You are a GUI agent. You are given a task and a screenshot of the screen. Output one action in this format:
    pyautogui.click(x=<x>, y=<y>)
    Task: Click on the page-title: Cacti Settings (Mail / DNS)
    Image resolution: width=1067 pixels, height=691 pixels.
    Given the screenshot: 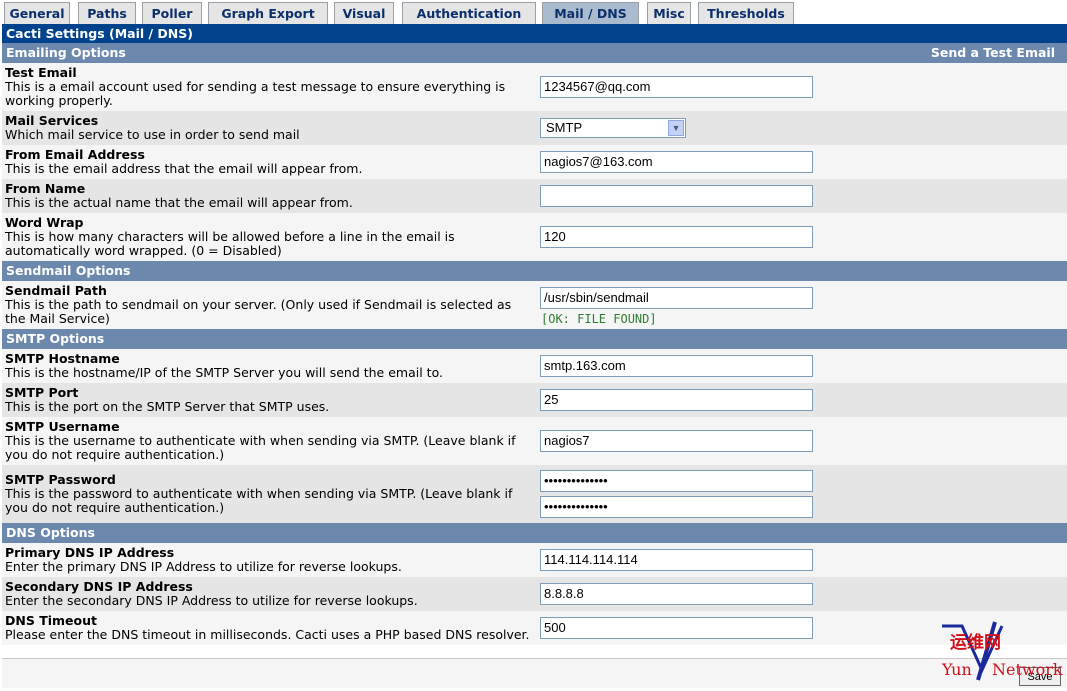 What is the action you would take?
    pyautogui.click(x=534, y=33)
    